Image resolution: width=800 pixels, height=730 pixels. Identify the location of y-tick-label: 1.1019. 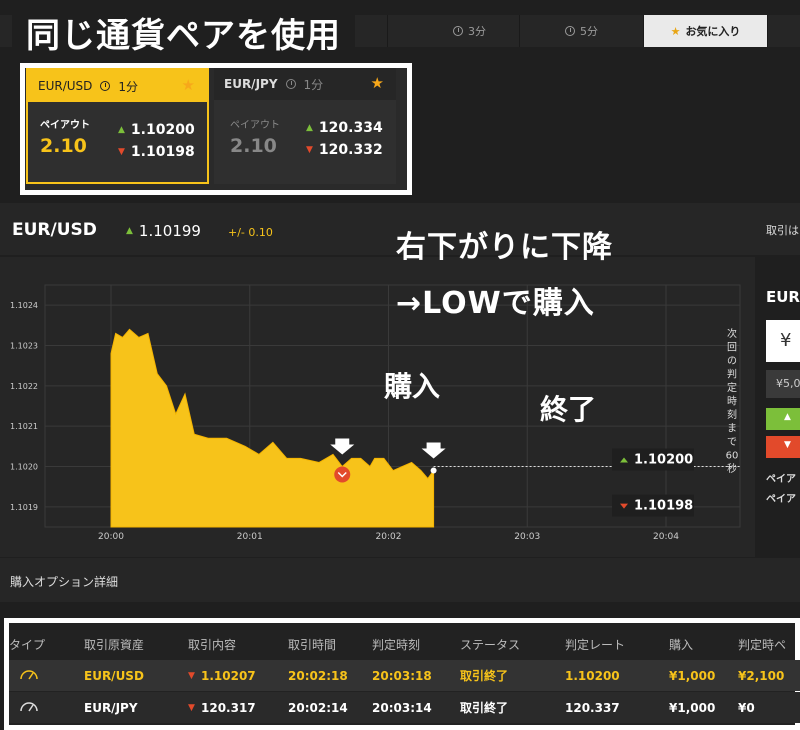
(24, 507).